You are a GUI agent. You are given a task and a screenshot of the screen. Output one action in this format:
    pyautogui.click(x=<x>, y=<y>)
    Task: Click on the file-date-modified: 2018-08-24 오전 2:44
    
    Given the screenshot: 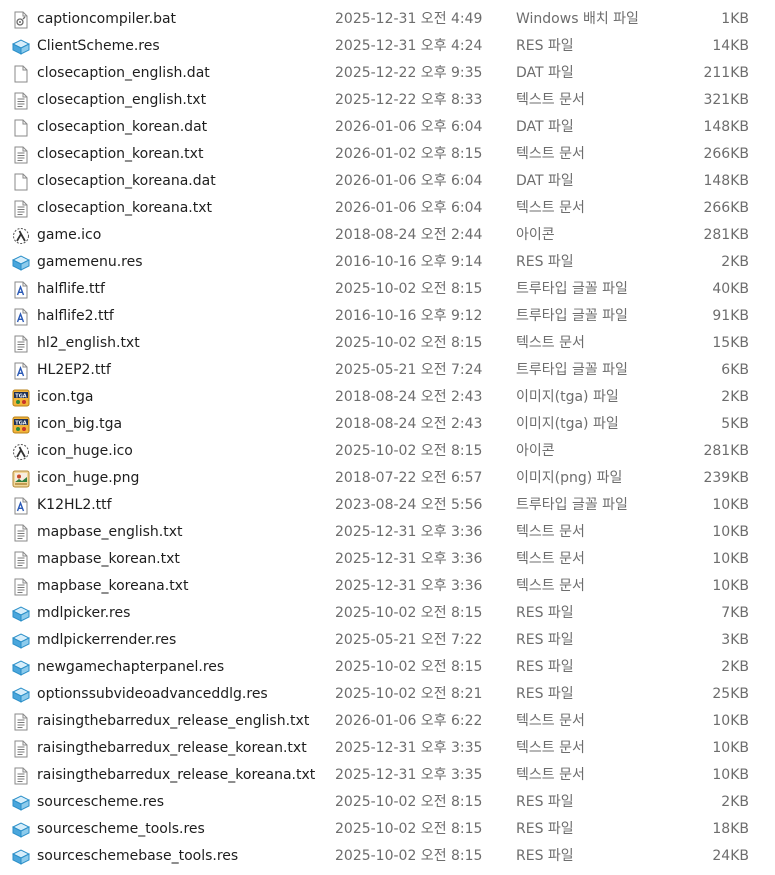 What is the action you would take?
    pyautogui.click(x=409, y=235)
    